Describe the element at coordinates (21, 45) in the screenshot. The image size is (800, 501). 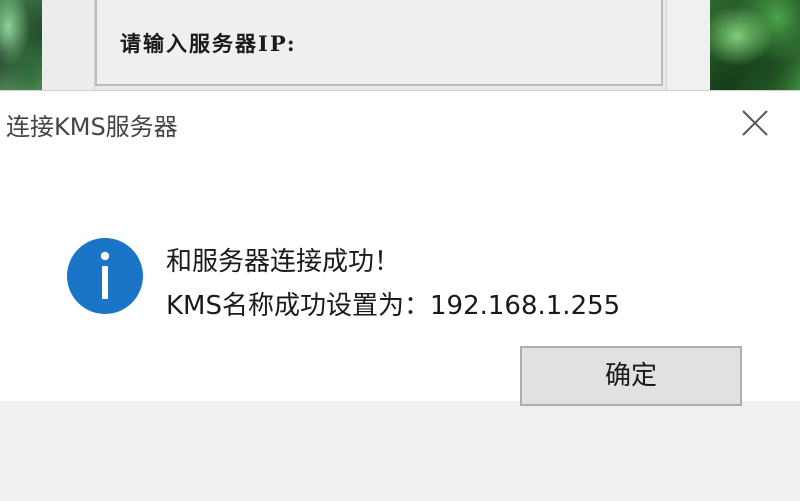
I see `background-decor-image-left` at that location.